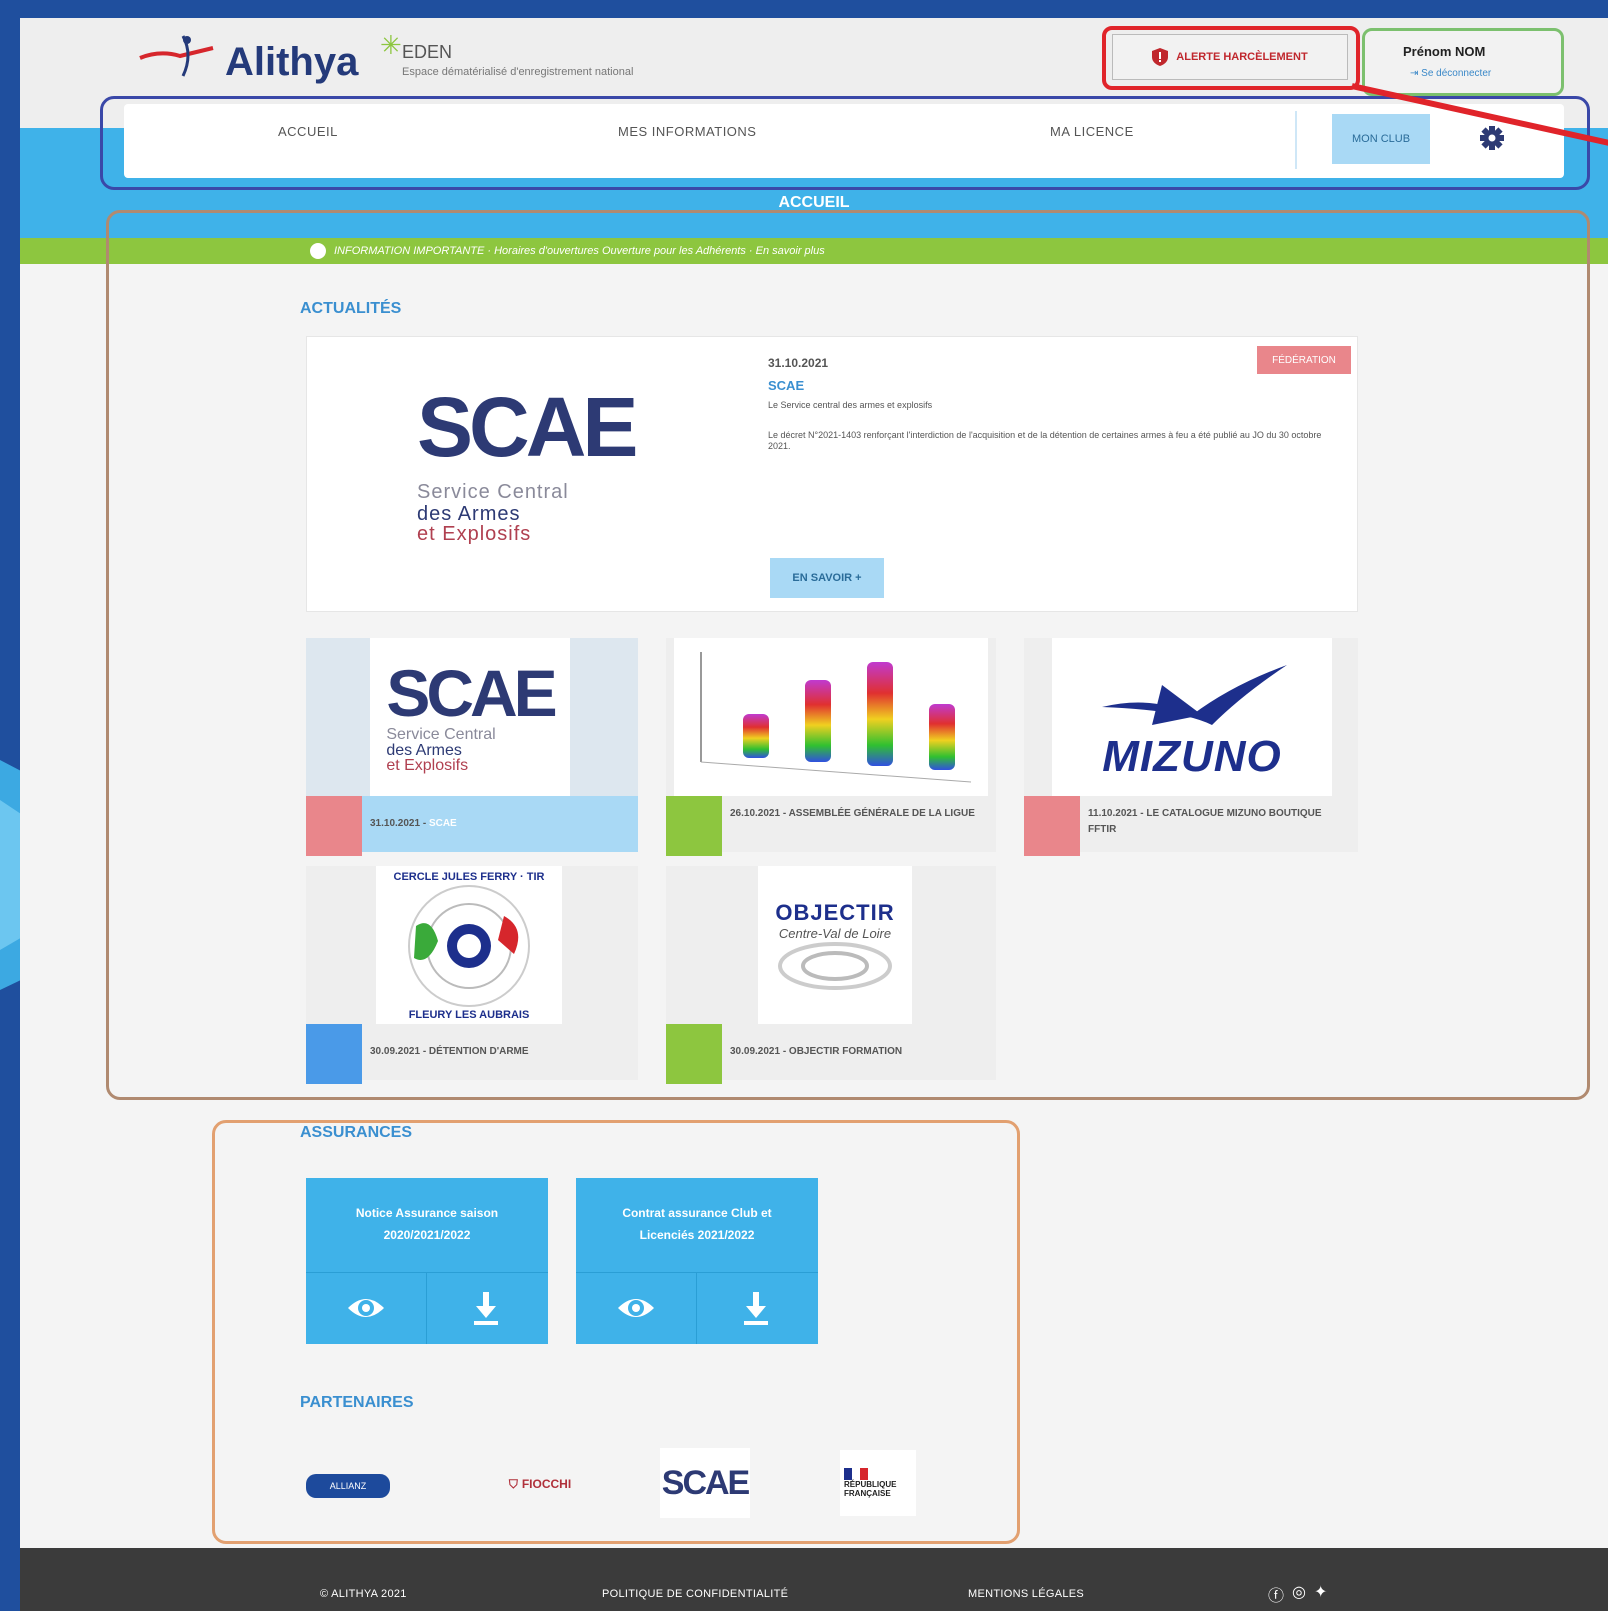  What do you see at coordinates (1160, 57) in the screenshot?
I see `shield-icon` at bounding box center [1160, 57].